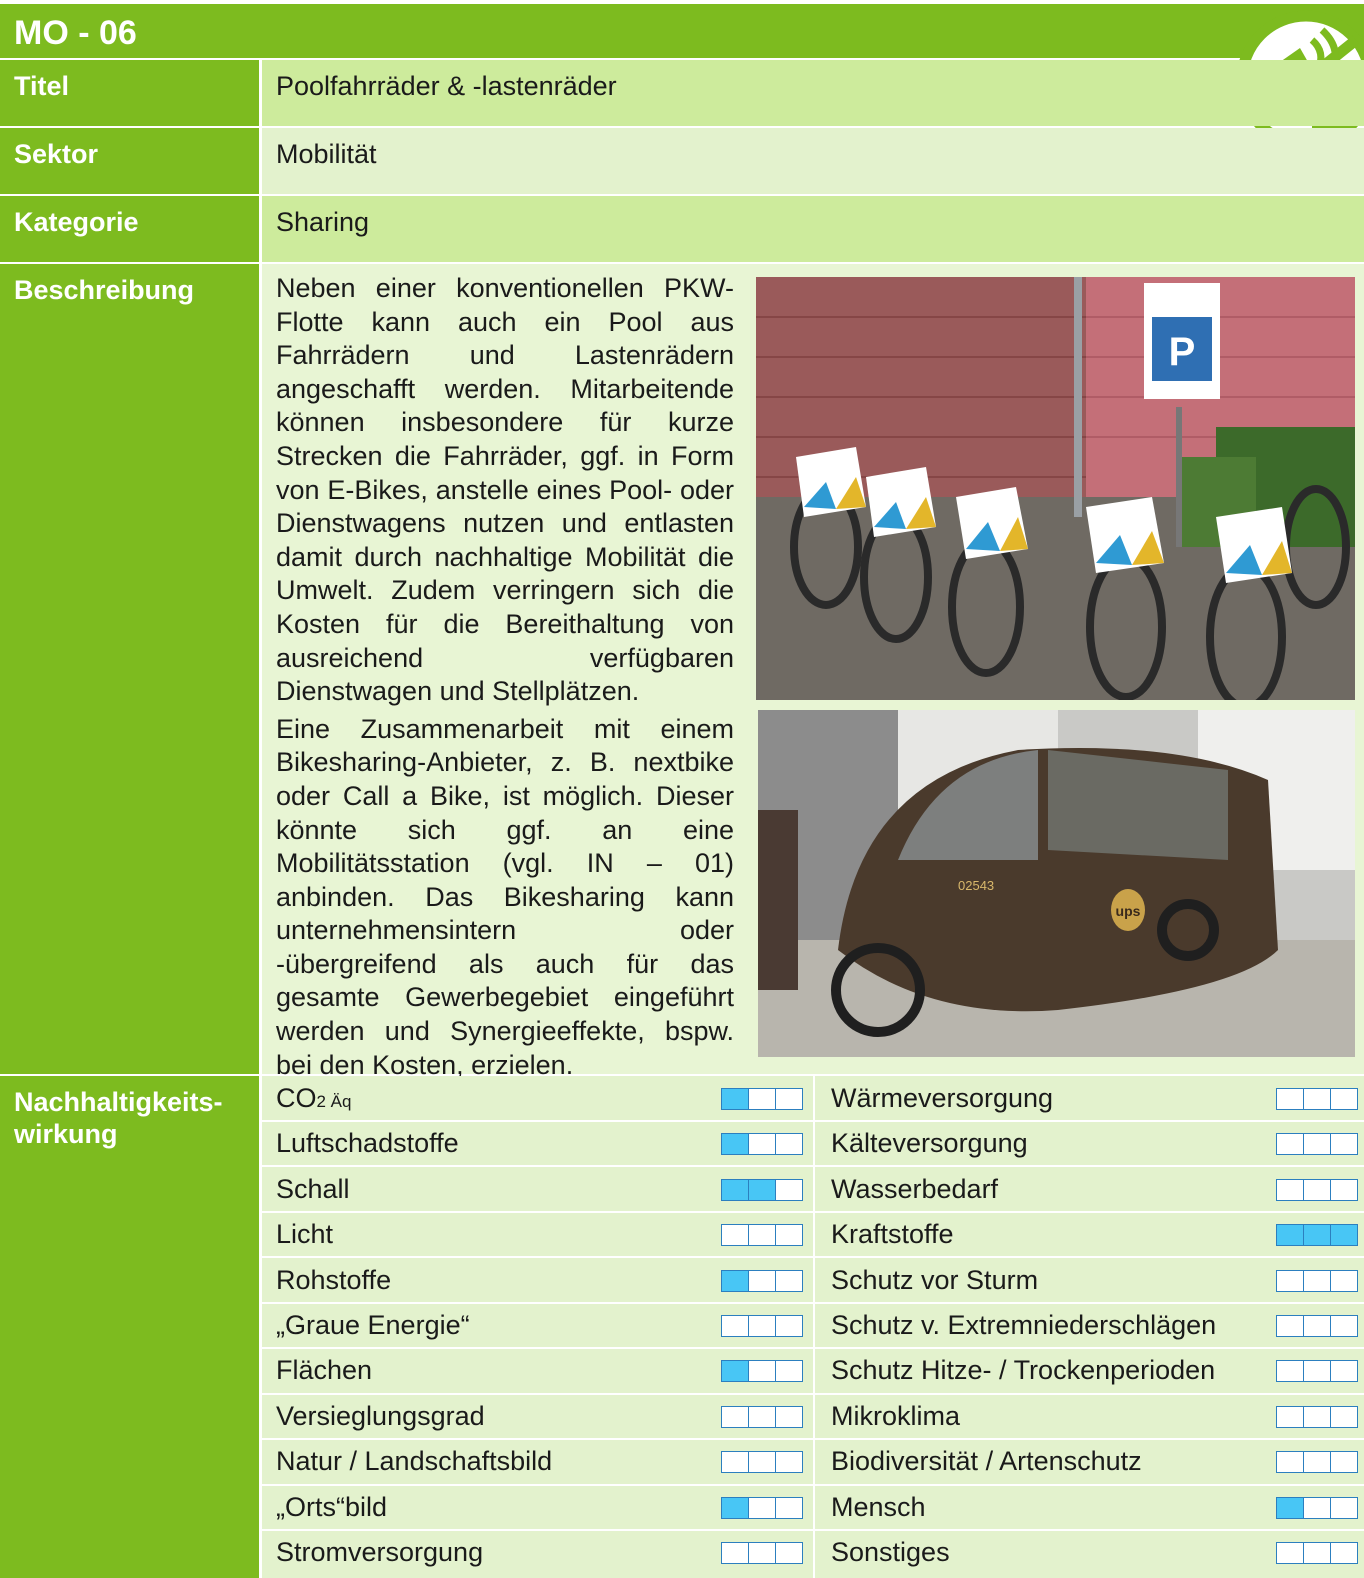 This screenshot has width=1364, height=1578. I want to click on category-value: Sharing, so click(813, 229).